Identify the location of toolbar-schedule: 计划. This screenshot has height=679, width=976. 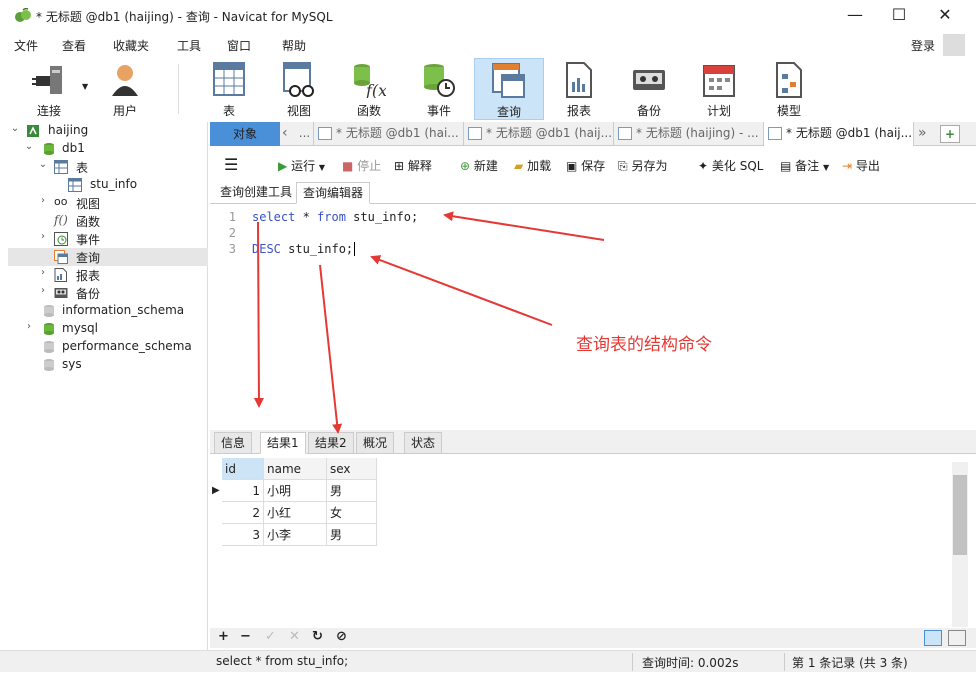
(719, 89).